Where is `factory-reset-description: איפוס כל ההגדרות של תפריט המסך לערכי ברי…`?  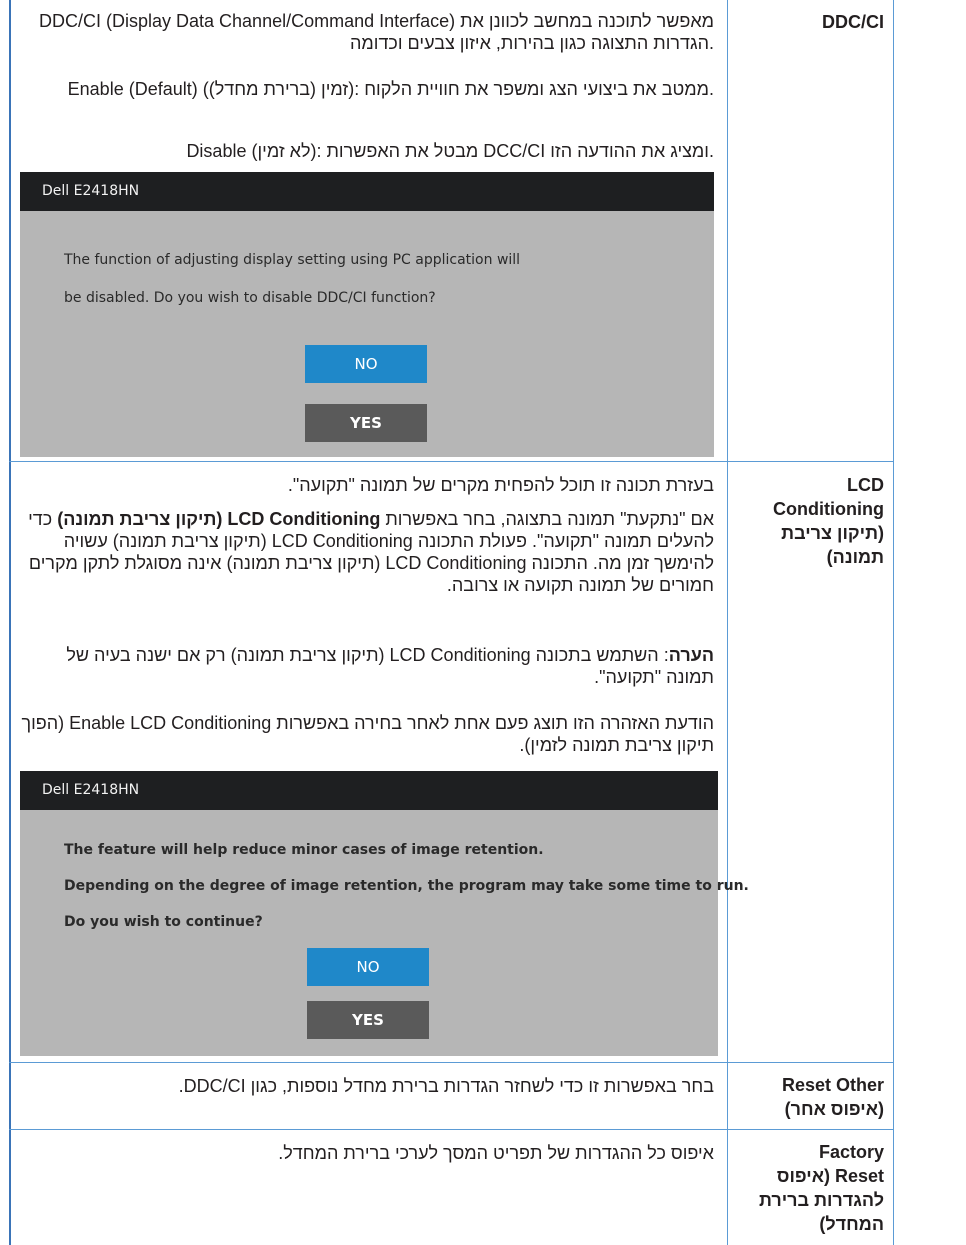 factory-reset-description: איפוס כל ההגדרות של תפריט המסך לערכי ברי… is located at coordinates (496, 1153).